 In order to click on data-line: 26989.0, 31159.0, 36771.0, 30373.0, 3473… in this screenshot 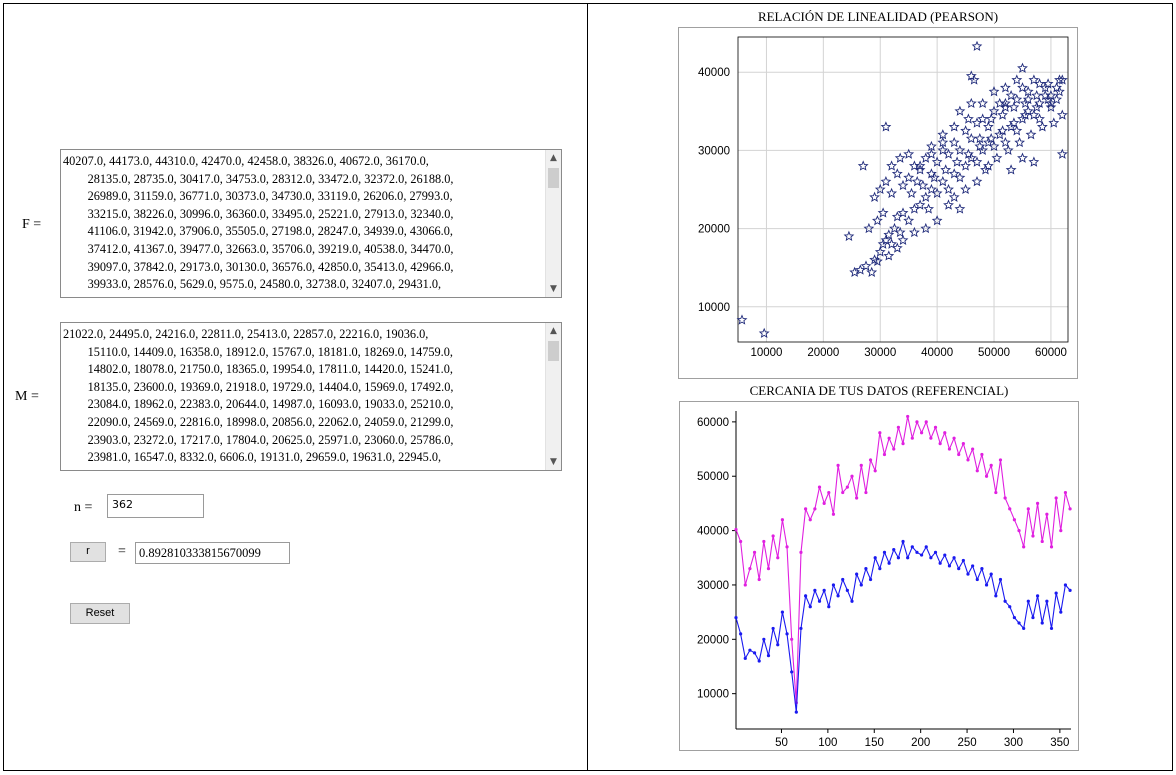, I will do `click(258, 196)`.